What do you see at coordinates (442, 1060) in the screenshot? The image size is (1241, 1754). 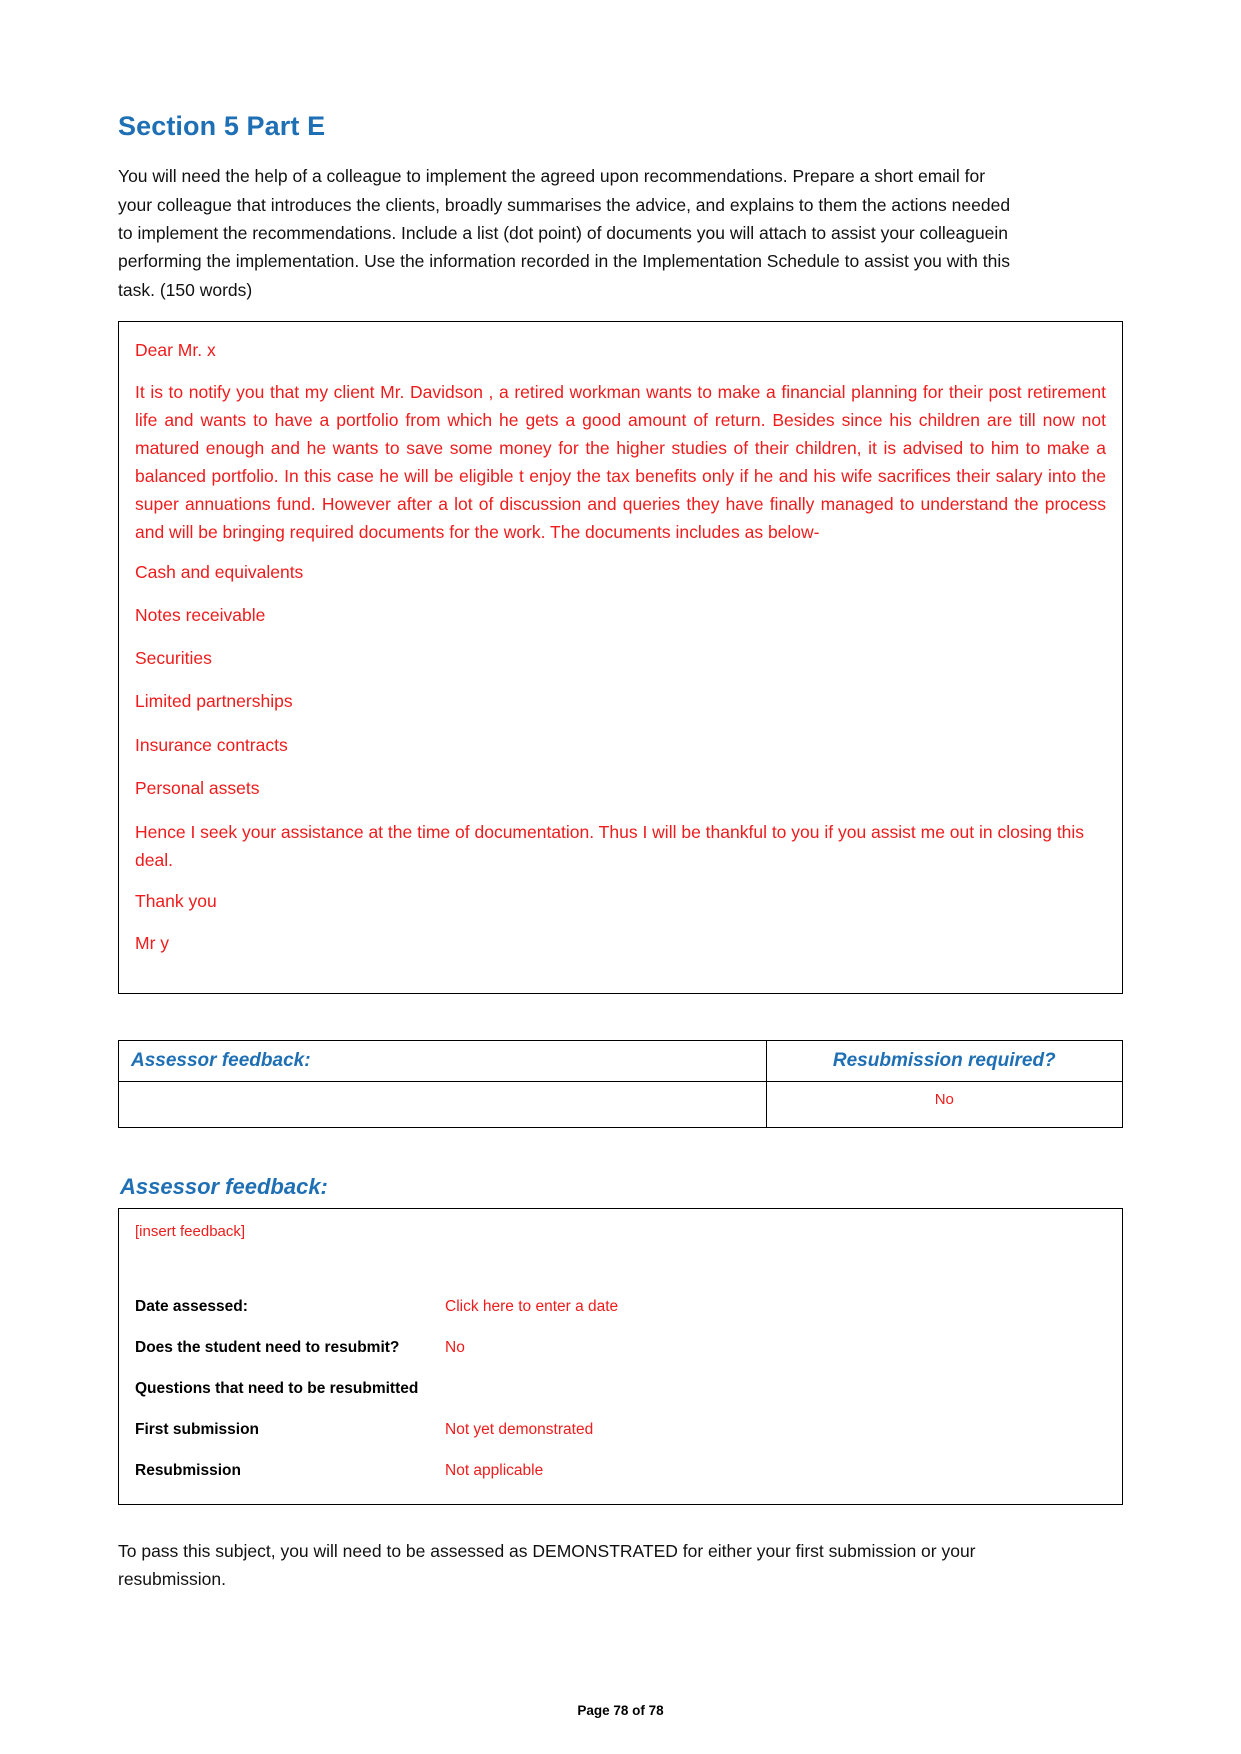 I see `assessor-feedback-header-cell: Assessor feedback:` at bounding box center [442, 1060].